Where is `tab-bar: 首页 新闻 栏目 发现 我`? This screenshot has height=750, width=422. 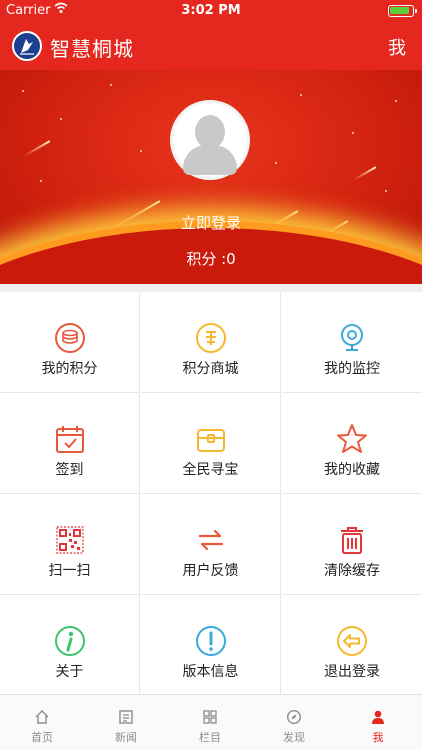 tab-bar: 首页 新闻 栏目 发现 我 is located at coordinates (211, 722).